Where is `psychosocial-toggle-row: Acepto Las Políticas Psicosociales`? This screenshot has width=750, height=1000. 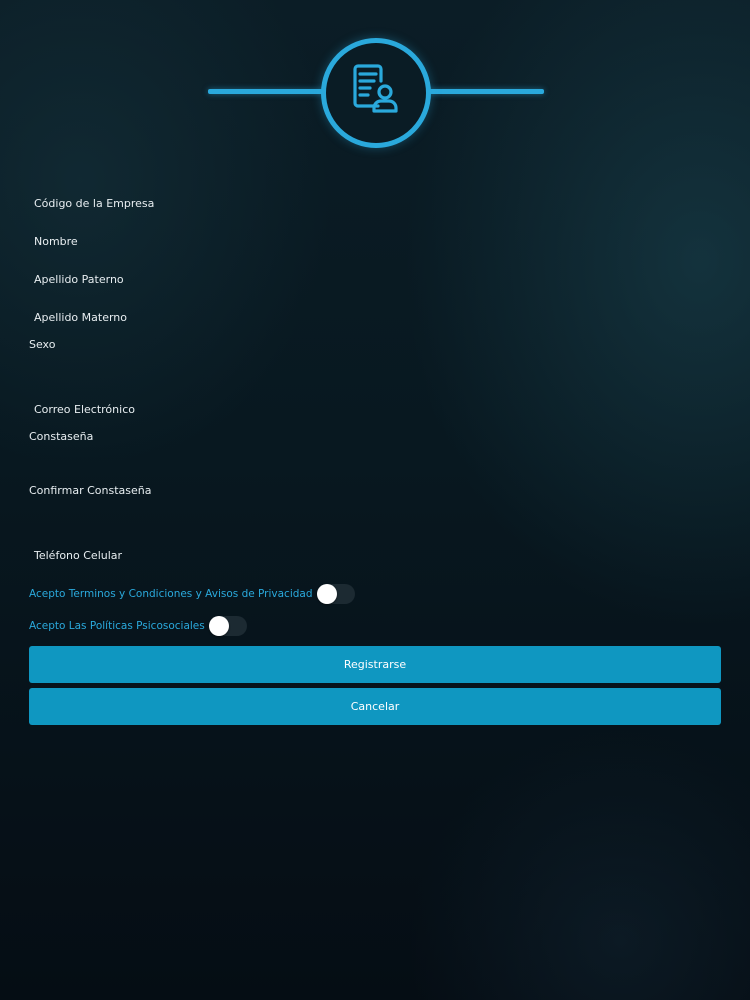
psychosocial-toggle-row: Acepto Las Políticas Psicosociales is located at coordinates (138, 626).